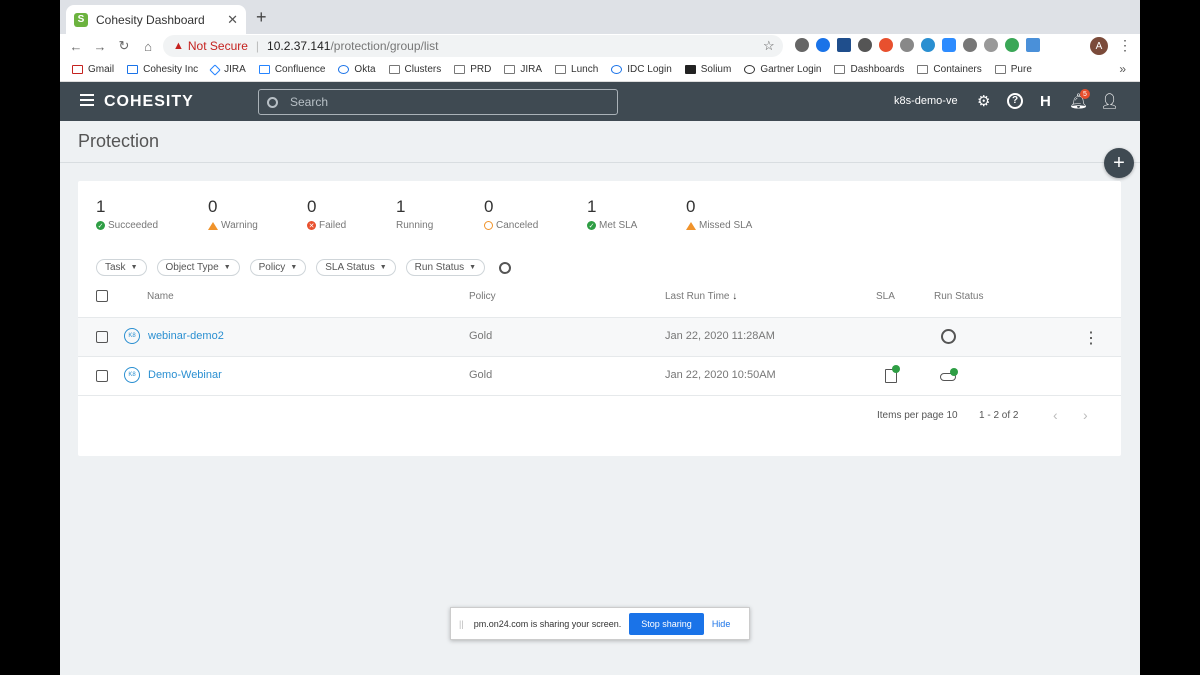 The width and height of the screenshot is (1200, 675). Describe the element at coordinates (291, 69) in the screenshot. I see `bookmark-confluence: Confluence` at that location.